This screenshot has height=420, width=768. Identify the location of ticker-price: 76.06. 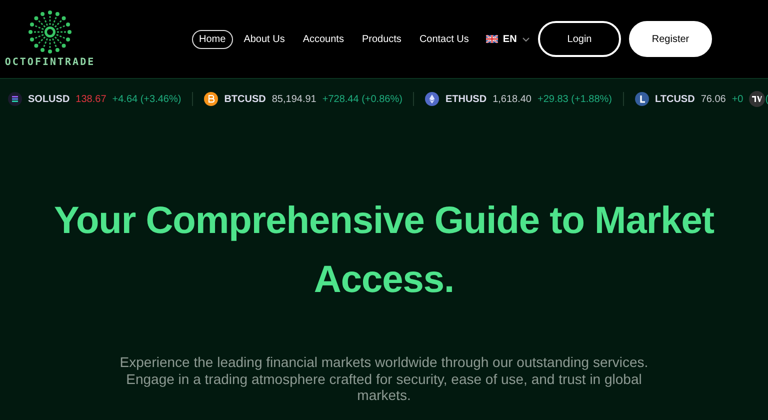
(713, 99).